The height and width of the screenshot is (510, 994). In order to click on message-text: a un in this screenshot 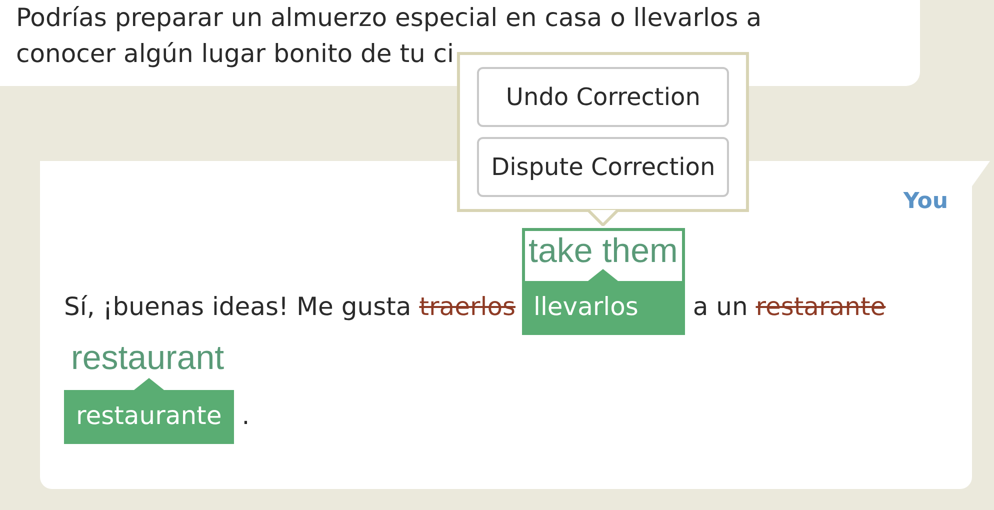, I will do `click(720, 306)`.